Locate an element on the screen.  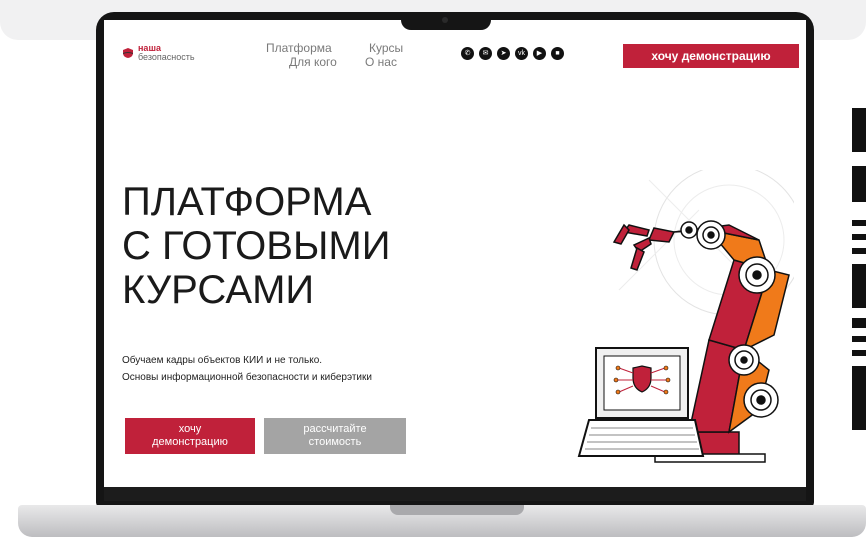
demo-button-label: демонстрацию is located at coordinates (190, 442).